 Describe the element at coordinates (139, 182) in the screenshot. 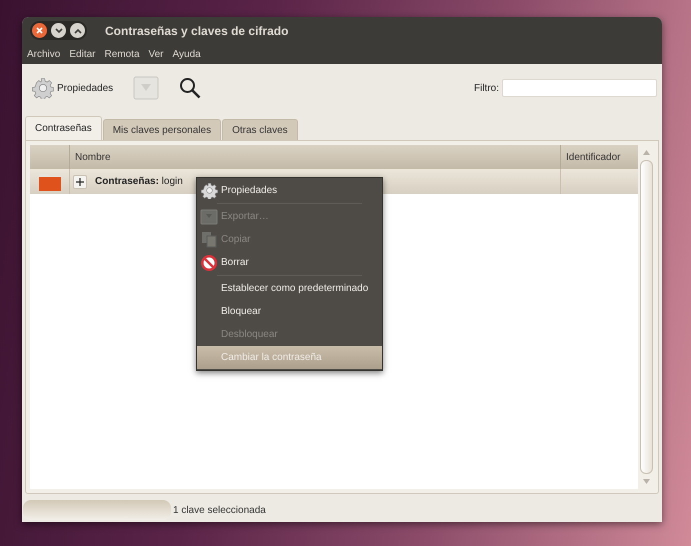

I see `table-cell-text: Contraseñas: login` at that location.